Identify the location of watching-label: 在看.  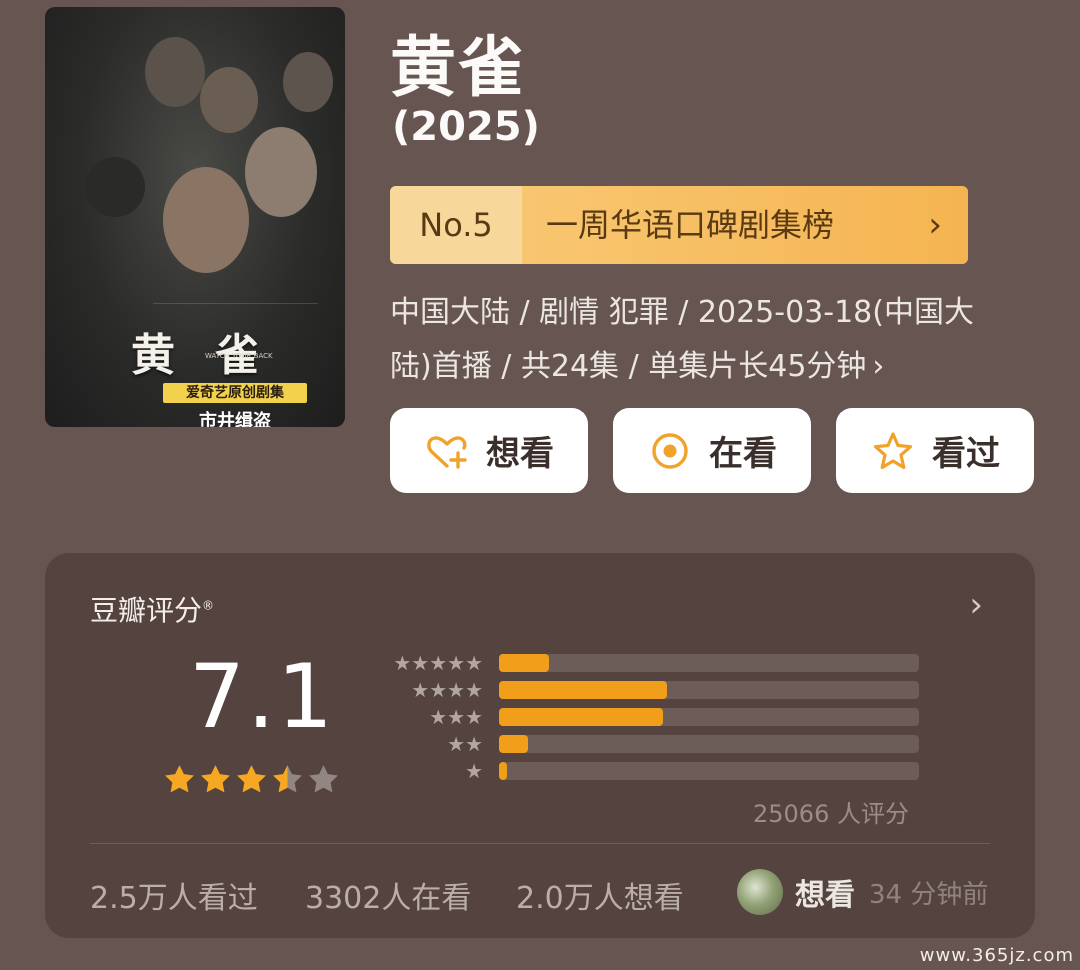
(743, 454).